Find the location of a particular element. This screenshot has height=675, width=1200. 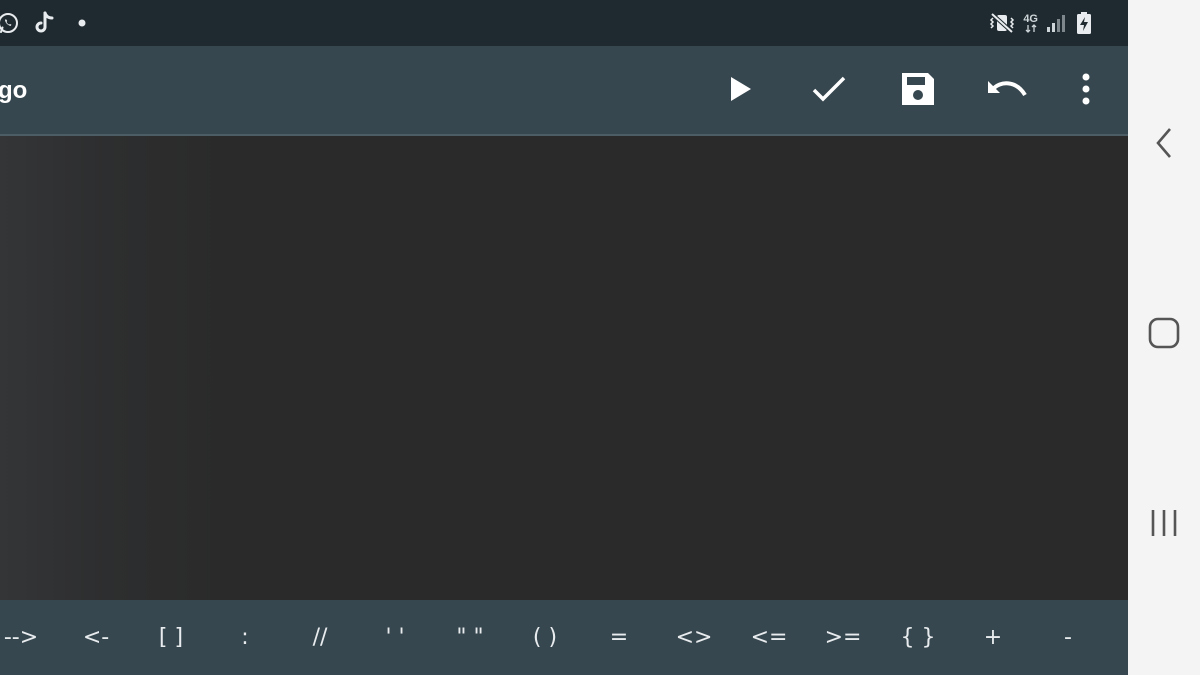

symbol-key: - is located at coordinates (1068, 637).